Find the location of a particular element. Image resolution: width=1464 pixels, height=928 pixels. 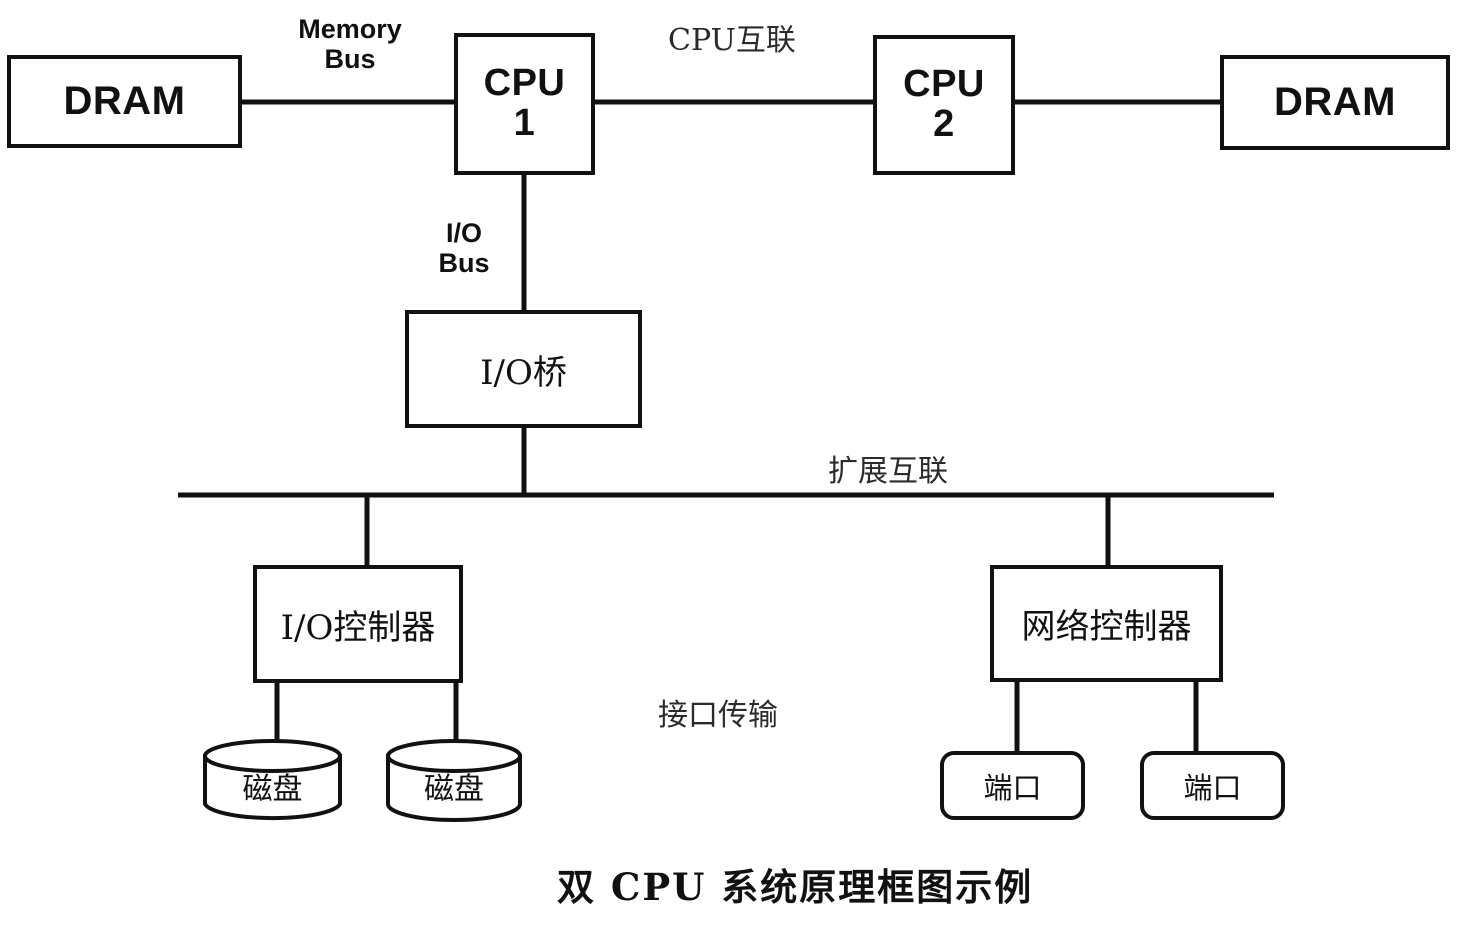

io-bus-label-line1: I/O is located at coordinates (463, 233).